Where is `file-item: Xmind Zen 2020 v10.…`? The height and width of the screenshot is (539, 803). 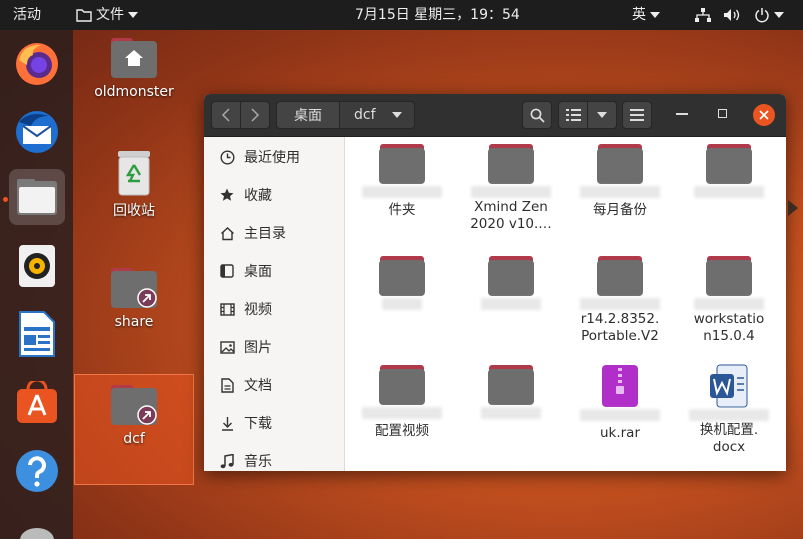 file-item: Xmind Zen 2020 v10.… is located at coordinates (511, 188).